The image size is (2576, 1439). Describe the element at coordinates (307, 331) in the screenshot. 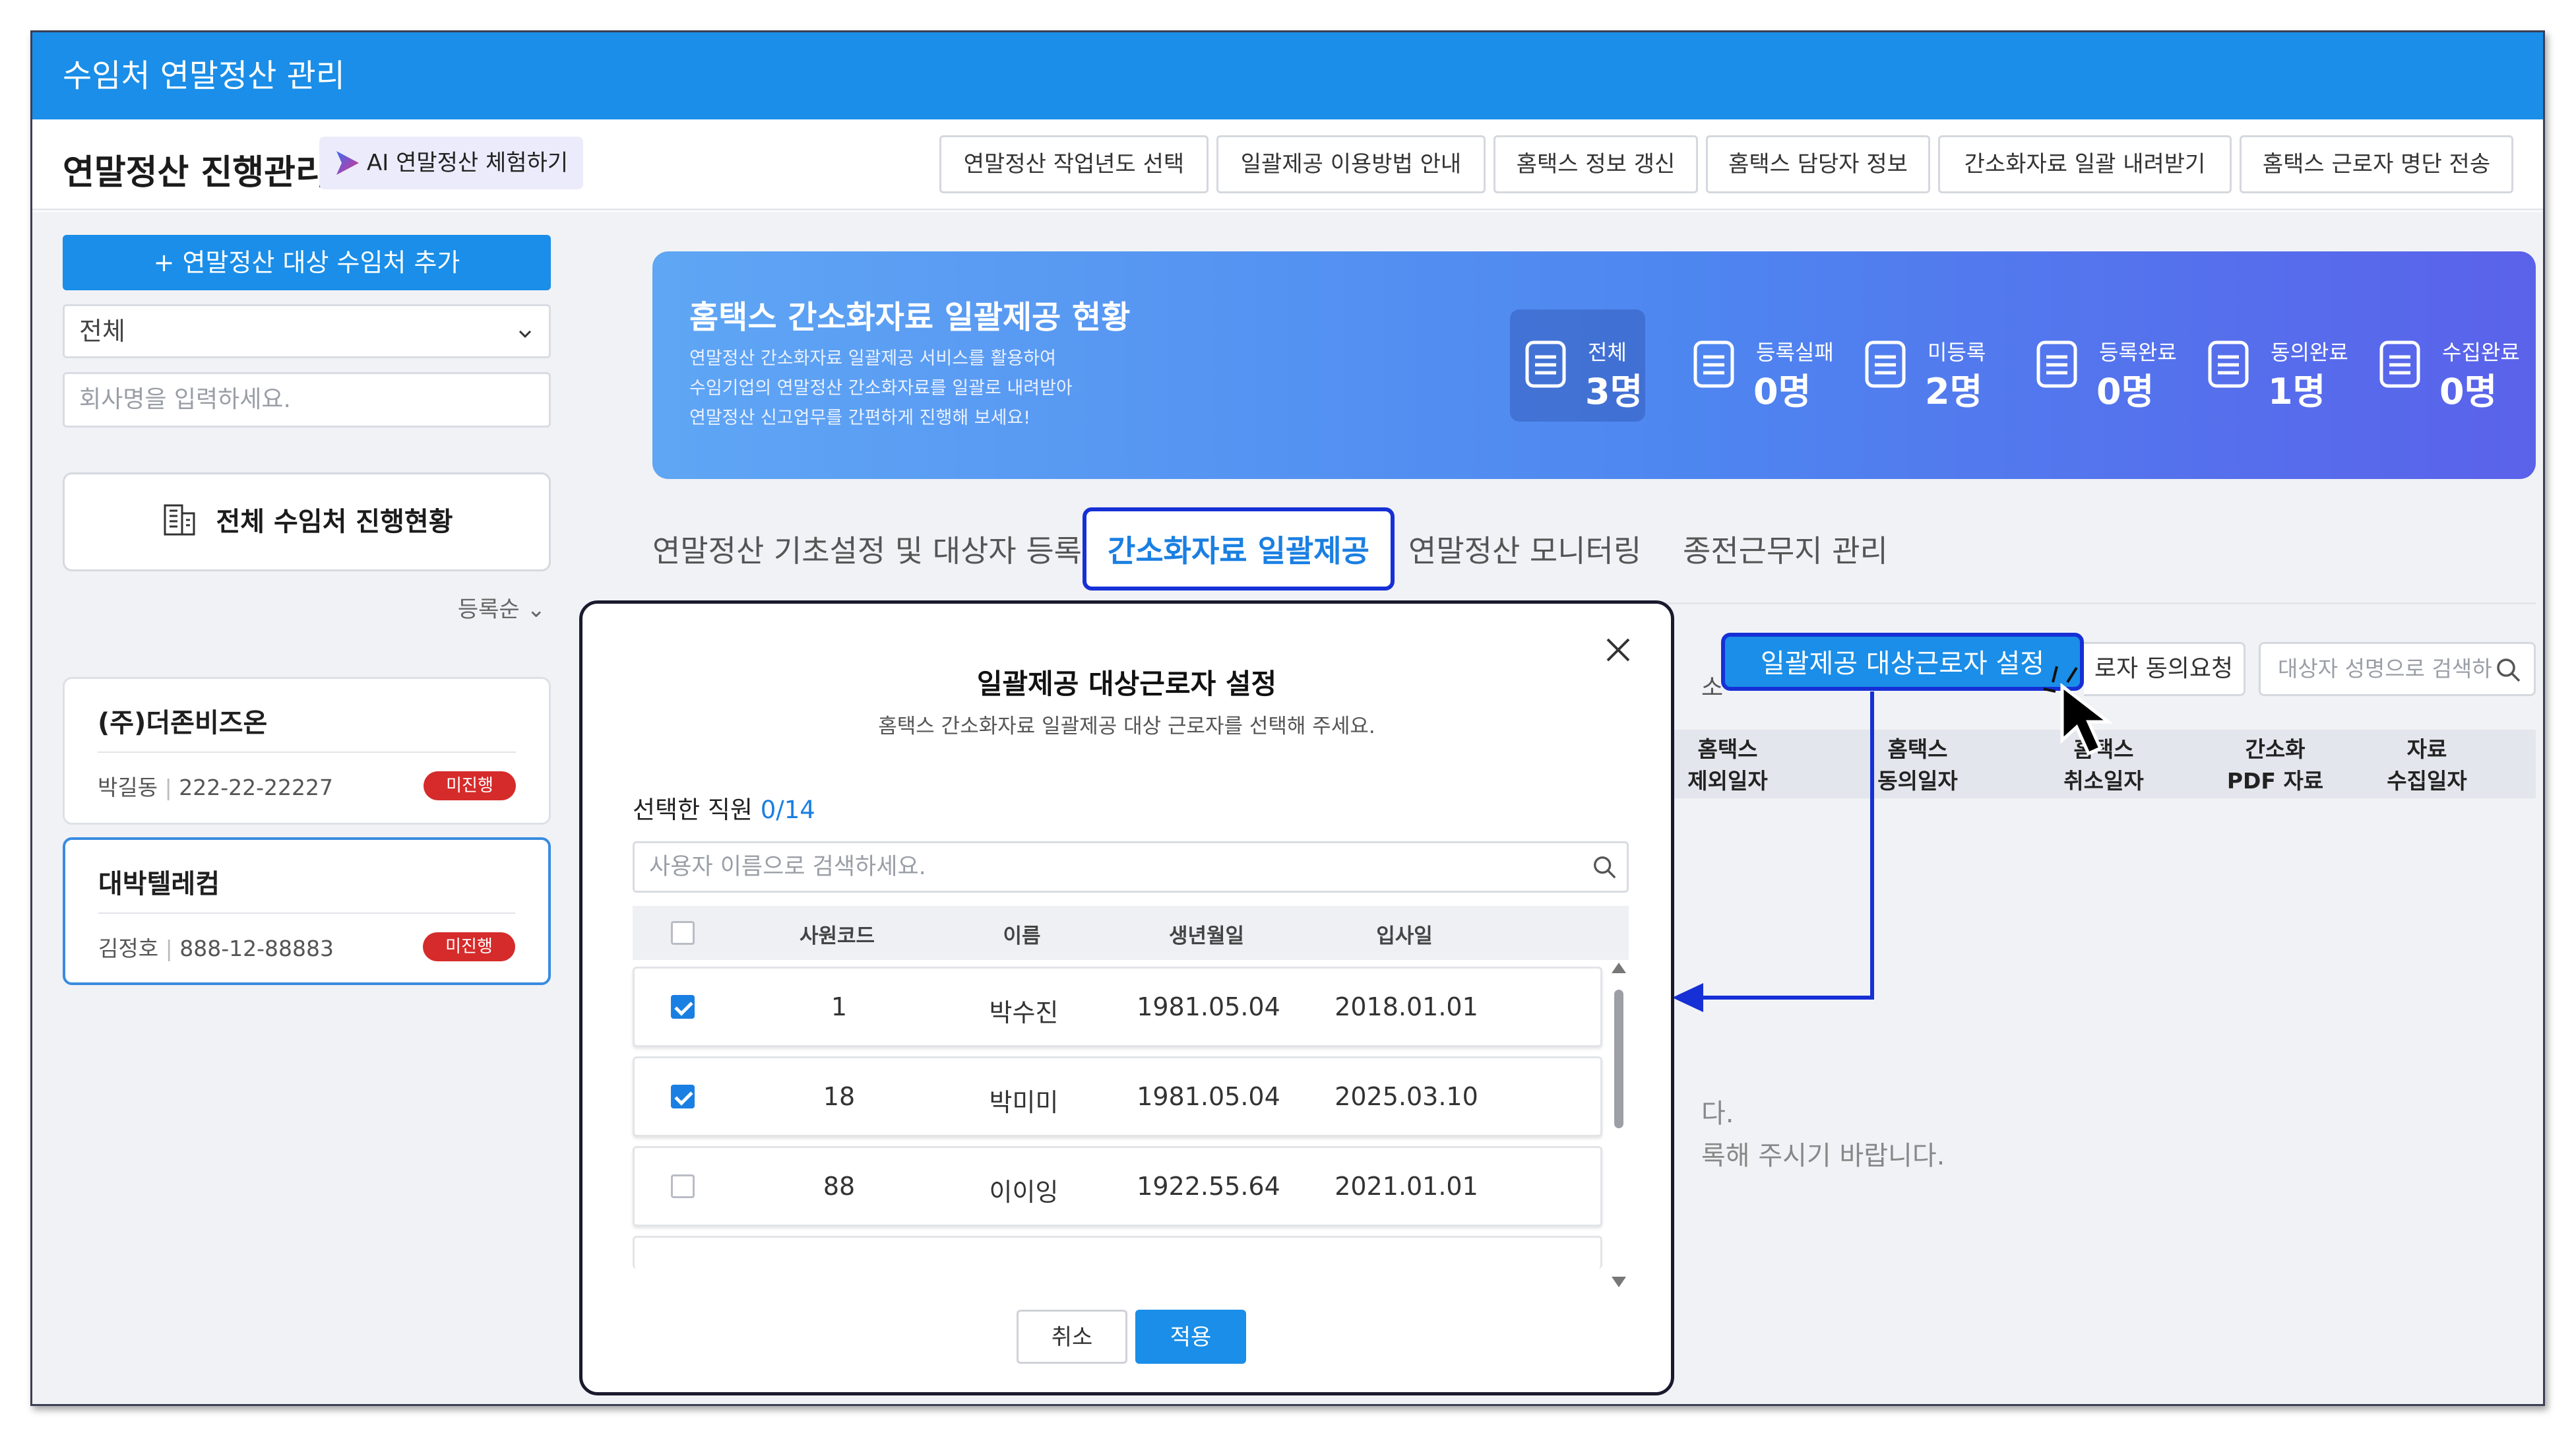

I see `filter-select: 전체` at that location.